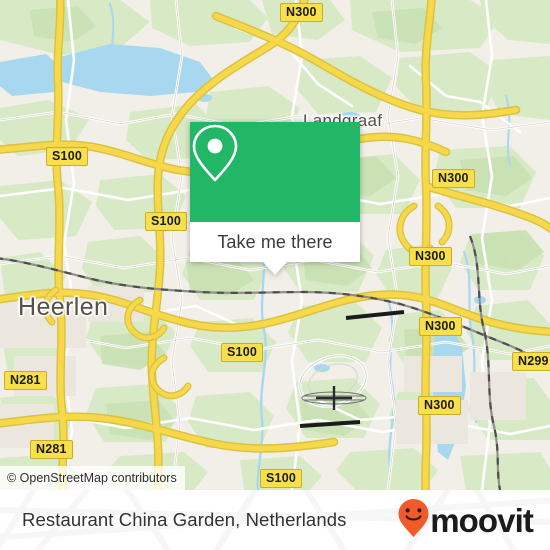  What do you see at coordinates (184, 519) in the screenshot?
I see `location-title: Restaurant China Garden, Netherlands` at bounding box center [184, 519].